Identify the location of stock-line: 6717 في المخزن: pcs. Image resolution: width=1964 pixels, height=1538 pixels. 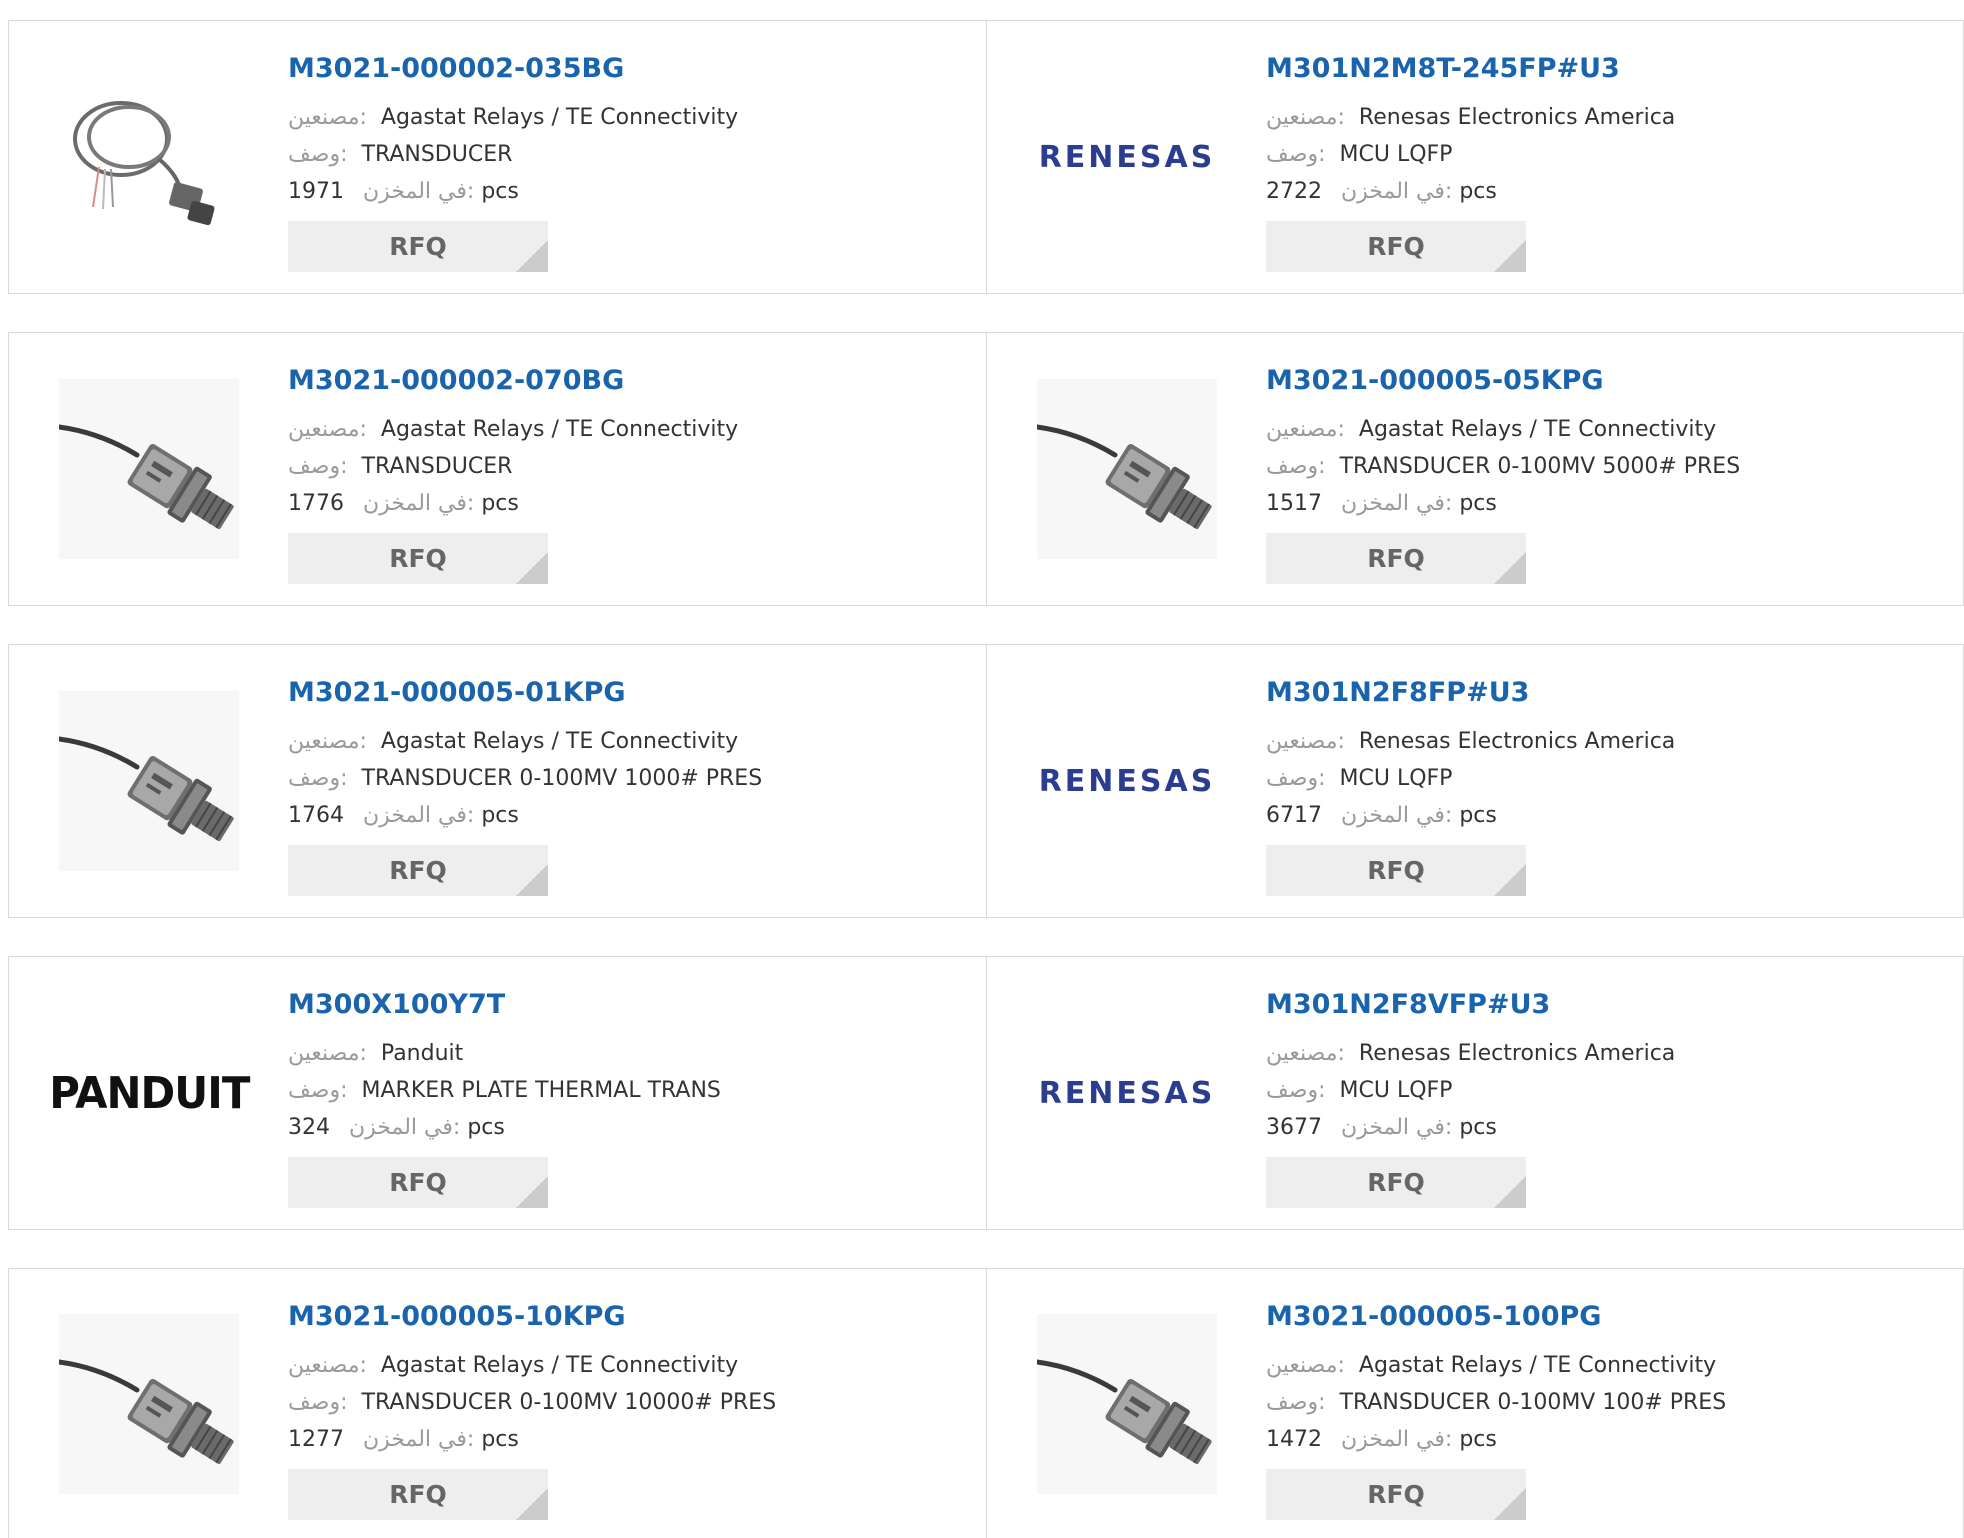
(1596, 815).